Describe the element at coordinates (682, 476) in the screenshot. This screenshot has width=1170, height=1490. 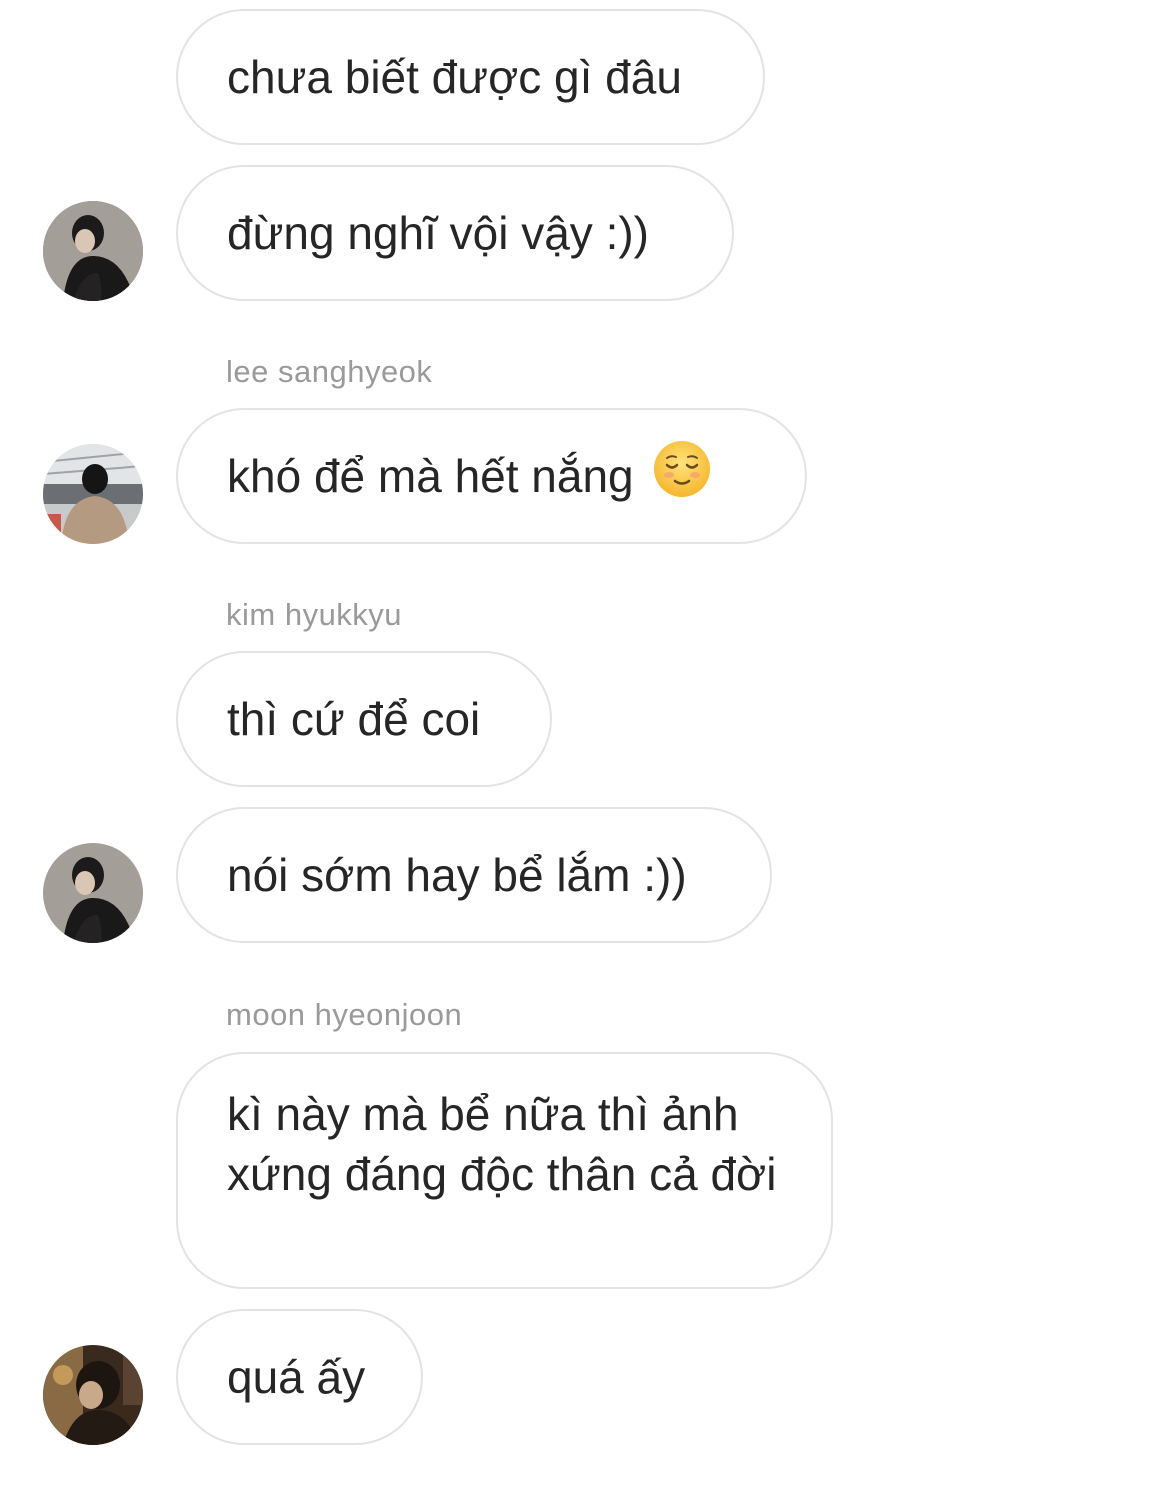
I see `relieved-face-icon` at that location.